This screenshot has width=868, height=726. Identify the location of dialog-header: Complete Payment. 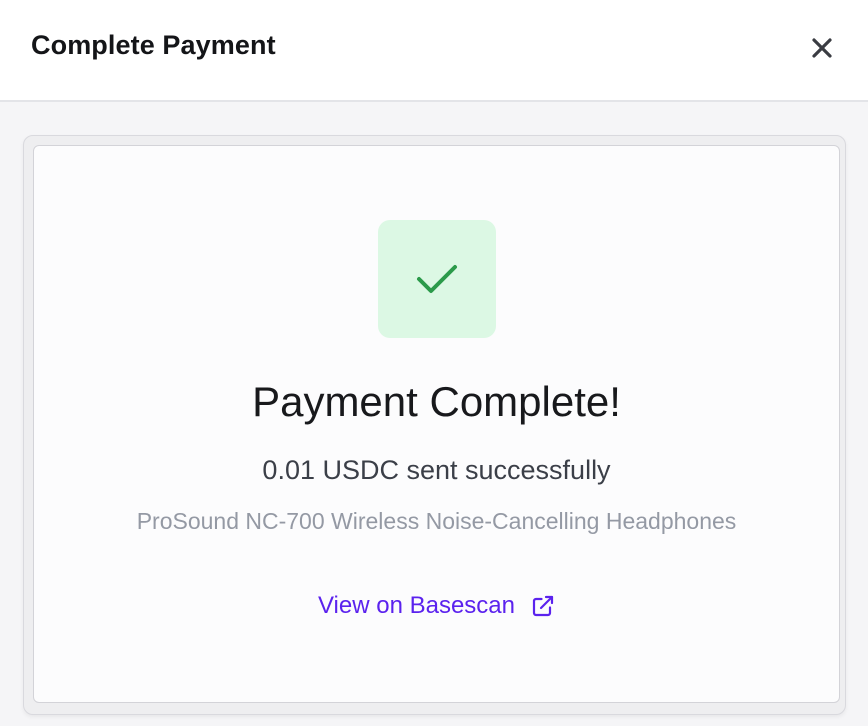
(434, 51).